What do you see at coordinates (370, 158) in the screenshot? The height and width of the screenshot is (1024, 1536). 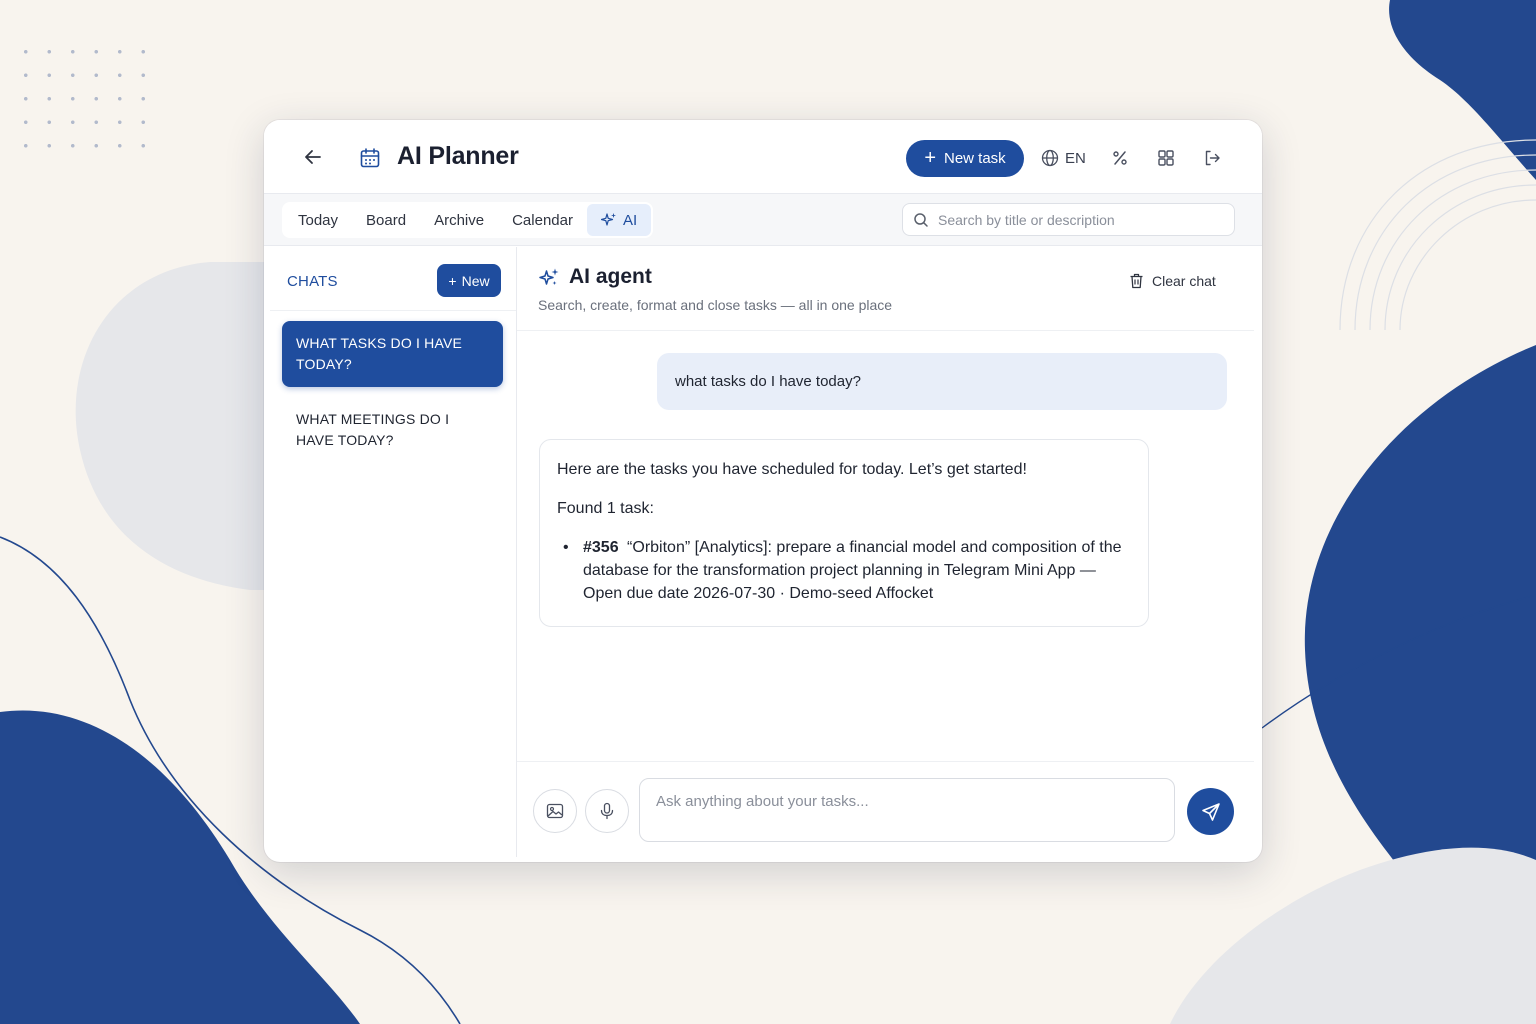 I see `calendar-icon` at bounding box center [370, 158].